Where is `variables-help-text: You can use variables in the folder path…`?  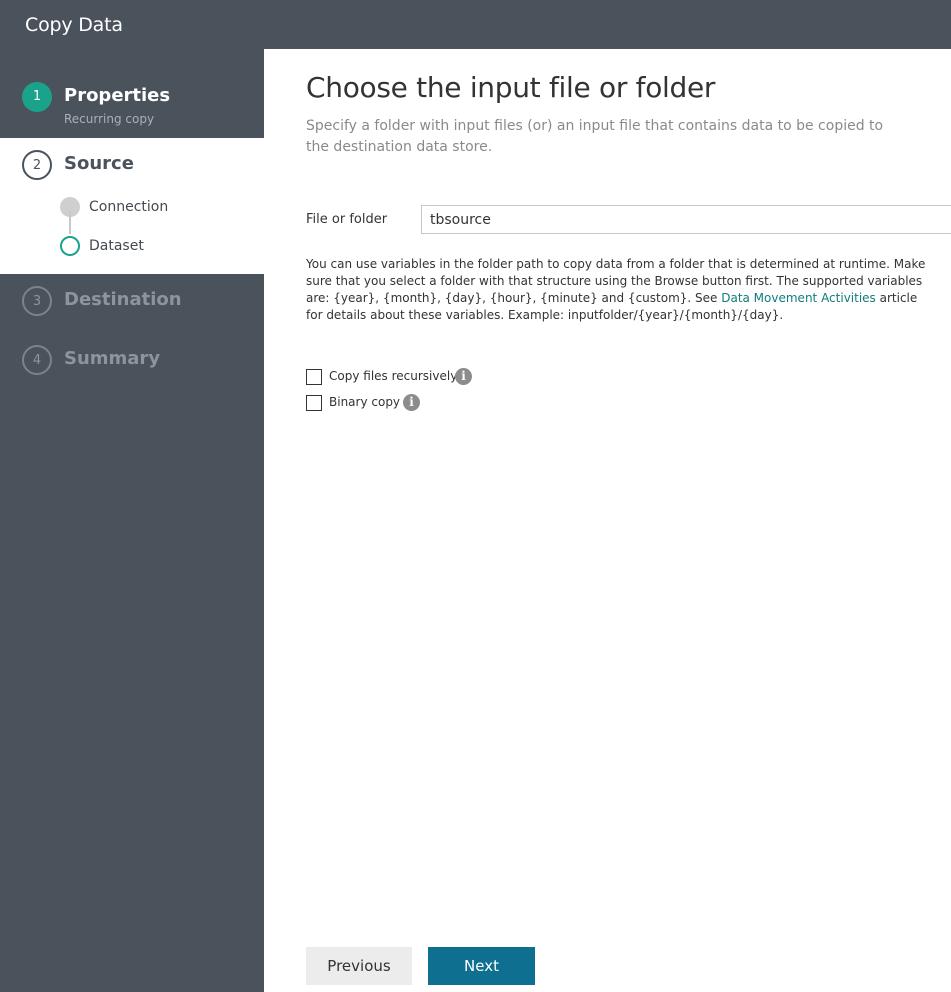
variables-help-text: You can use variables in the folder path… is located at coordinates (621, 290).